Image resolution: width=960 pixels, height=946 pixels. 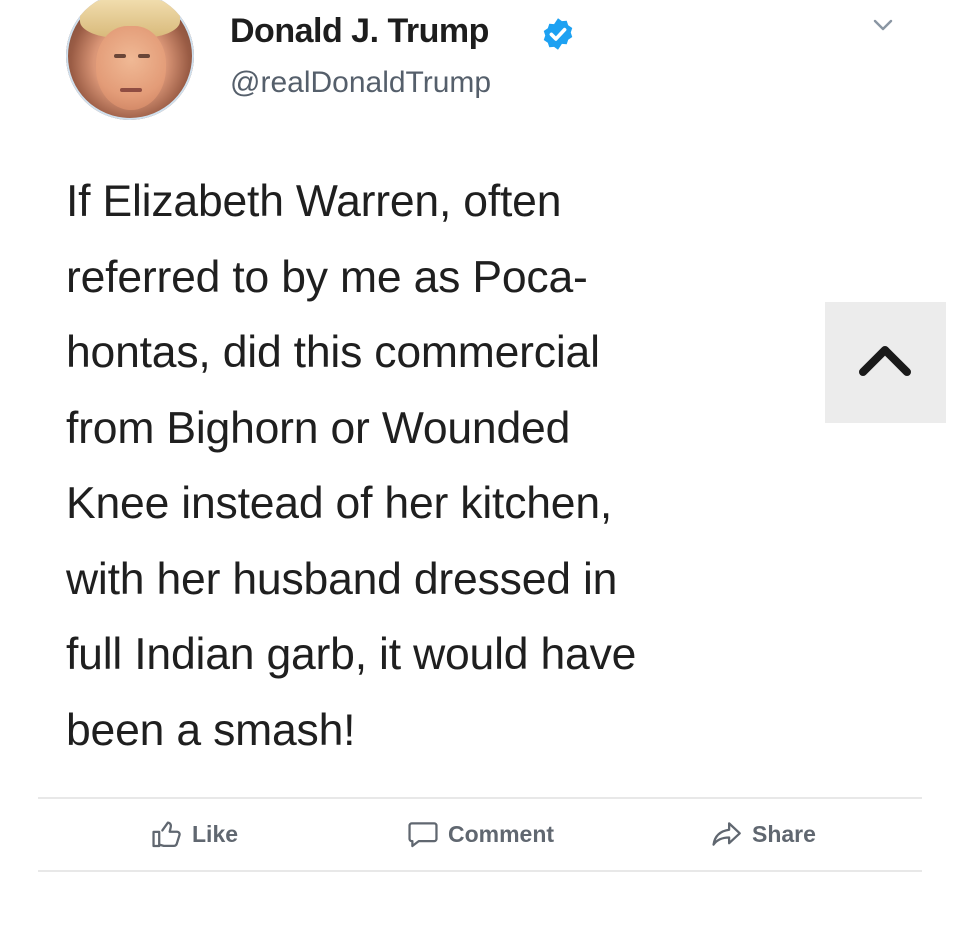 I want to click on tweet-text-line: full Indian garb, it would have, so click(x=351, y=654).